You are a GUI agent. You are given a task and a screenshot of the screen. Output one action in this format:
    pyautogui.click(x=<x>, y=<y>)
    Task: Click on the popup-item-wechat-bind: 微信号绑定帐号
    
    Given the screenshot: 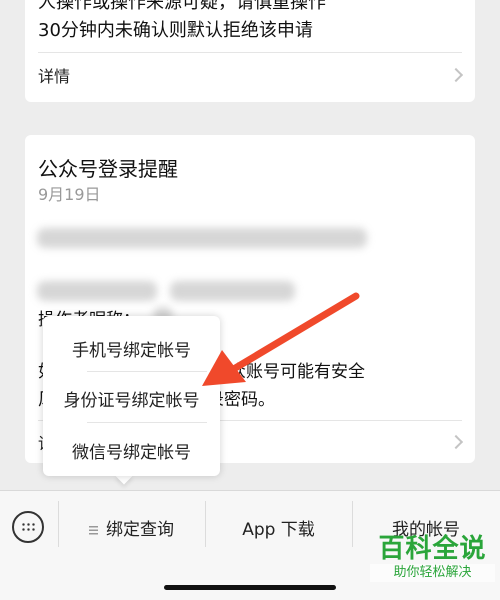 What is the action you would take?
    pyautogui.click(x=131, y=450)
    